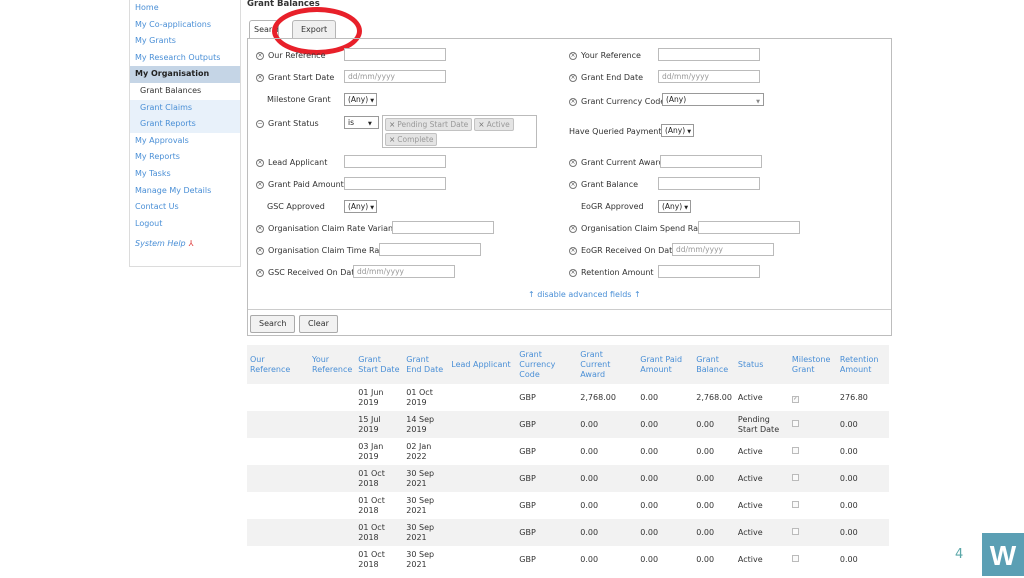 The height and width of the screenshot is (578, 1024). Describe the element at coordinates (185, 141) in the screenshot. I see `sidebar-item-my-approvals: My Approvals` at that location.